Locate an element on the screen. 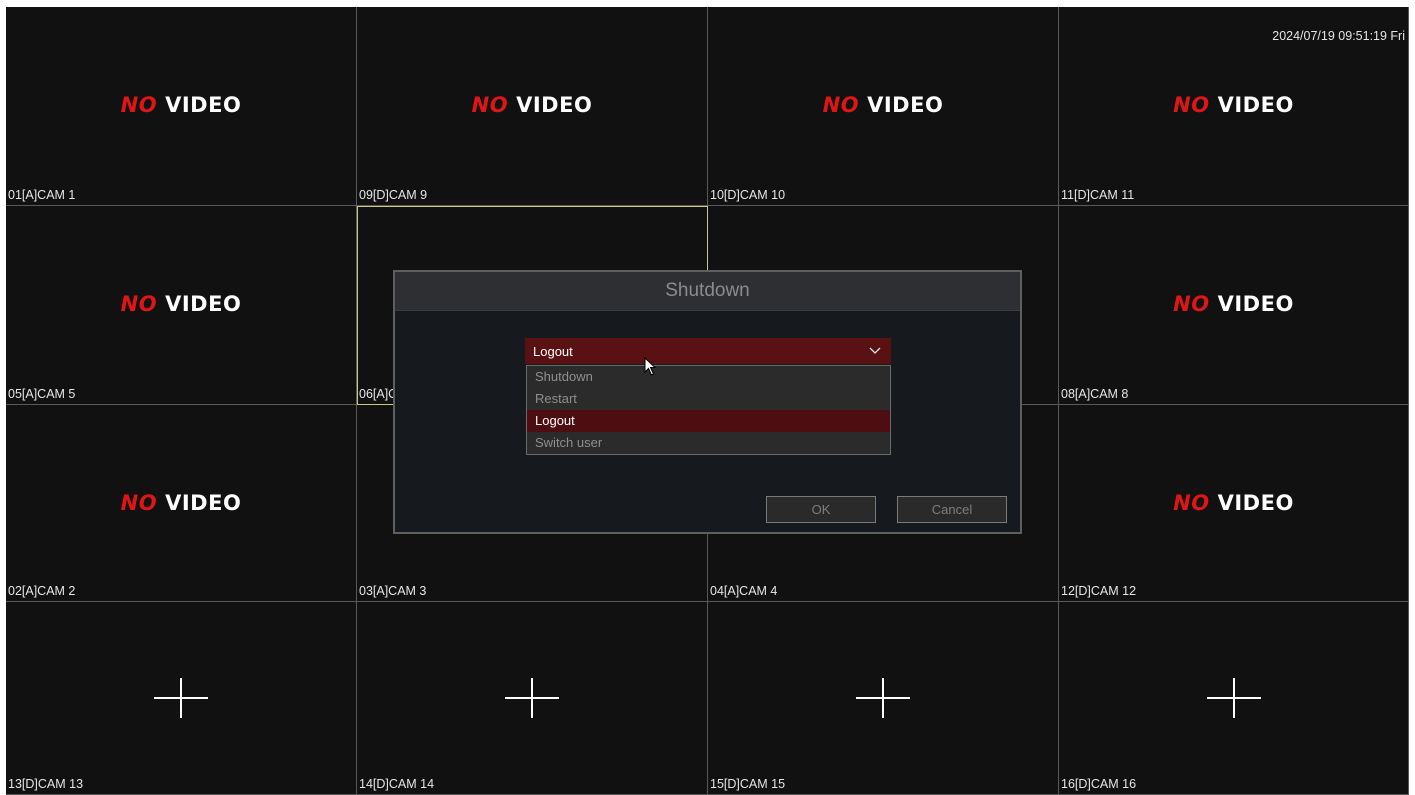 Image resolution: width=1415 pixels, height=795 pixels. camera-tile: 15[D]CAM 15 is located at coordinates (883, 698).